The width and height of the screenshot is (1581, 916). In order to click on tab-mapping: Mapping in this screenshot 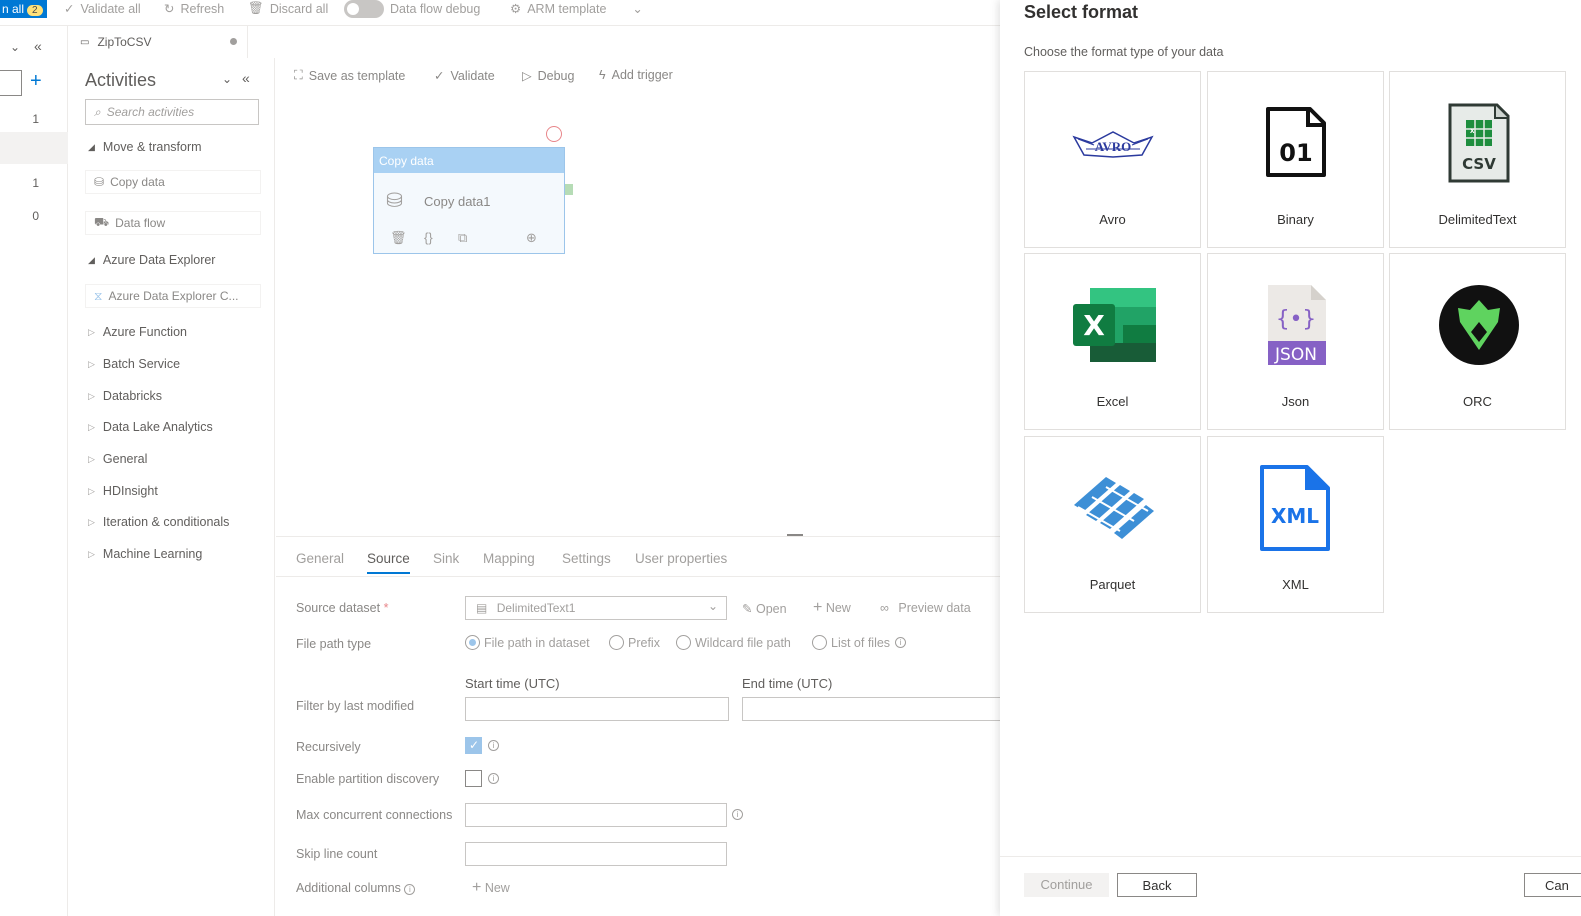, I will do `click(509, 558)`.